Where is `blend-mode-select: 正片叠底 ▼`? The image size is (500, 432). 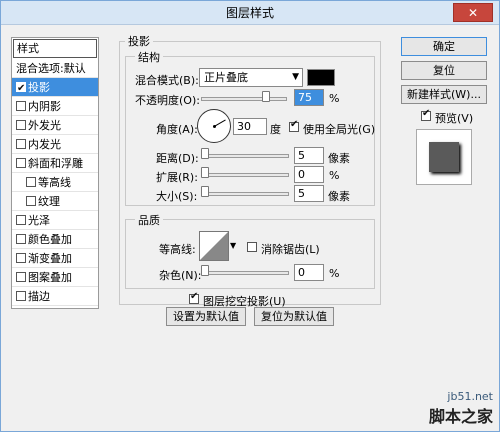 blend-mode-select: 正片叠底 ▼ is located at coordinates (251, 77).